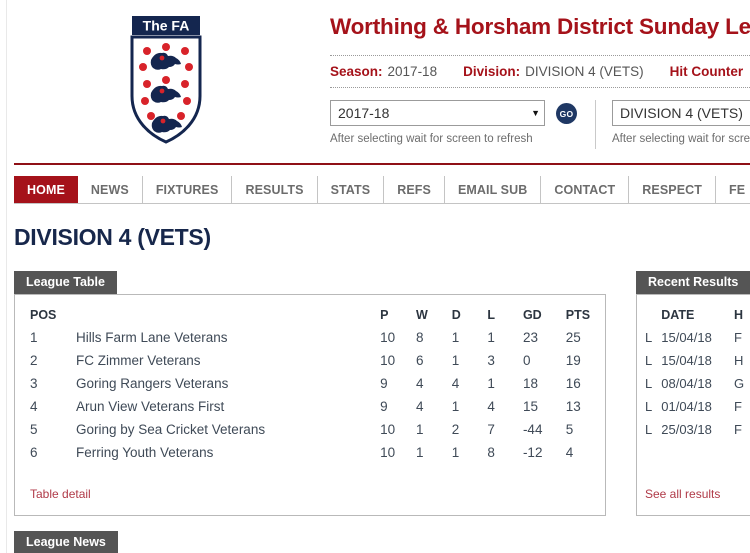  What do you see at coordinates (384, 315) in the screenshot?
I see `col-p: P` at bounding box center [384, 315].